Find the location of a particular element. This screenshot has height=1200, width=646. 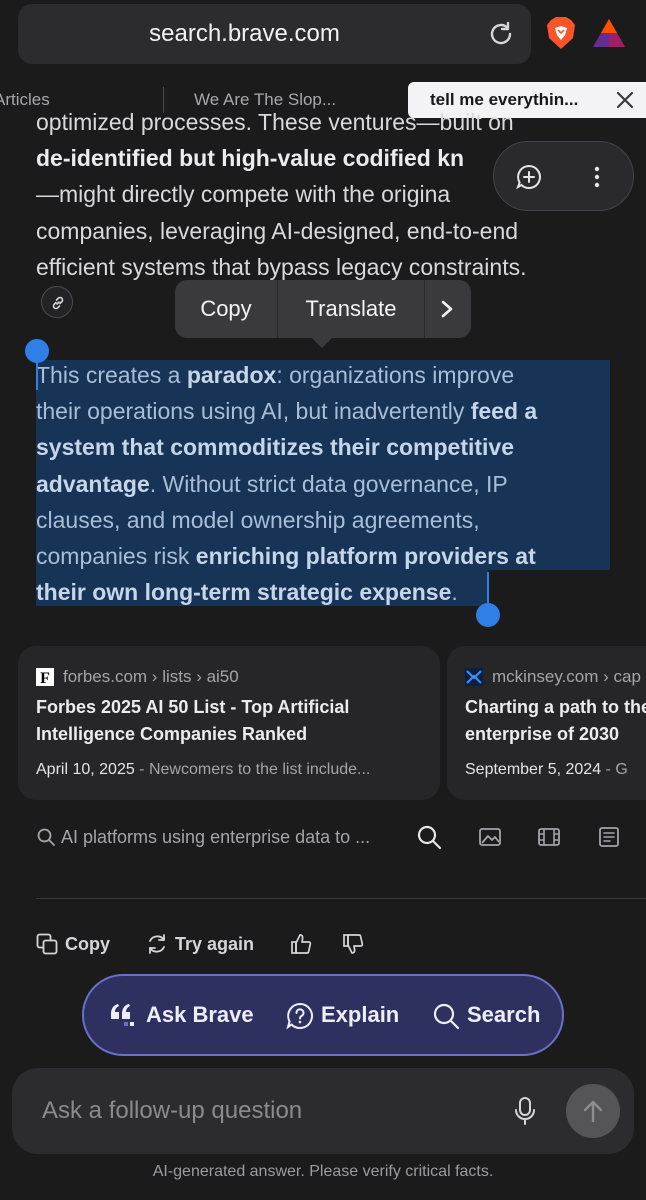

quote-icon is located at coordinates (122, 1015).